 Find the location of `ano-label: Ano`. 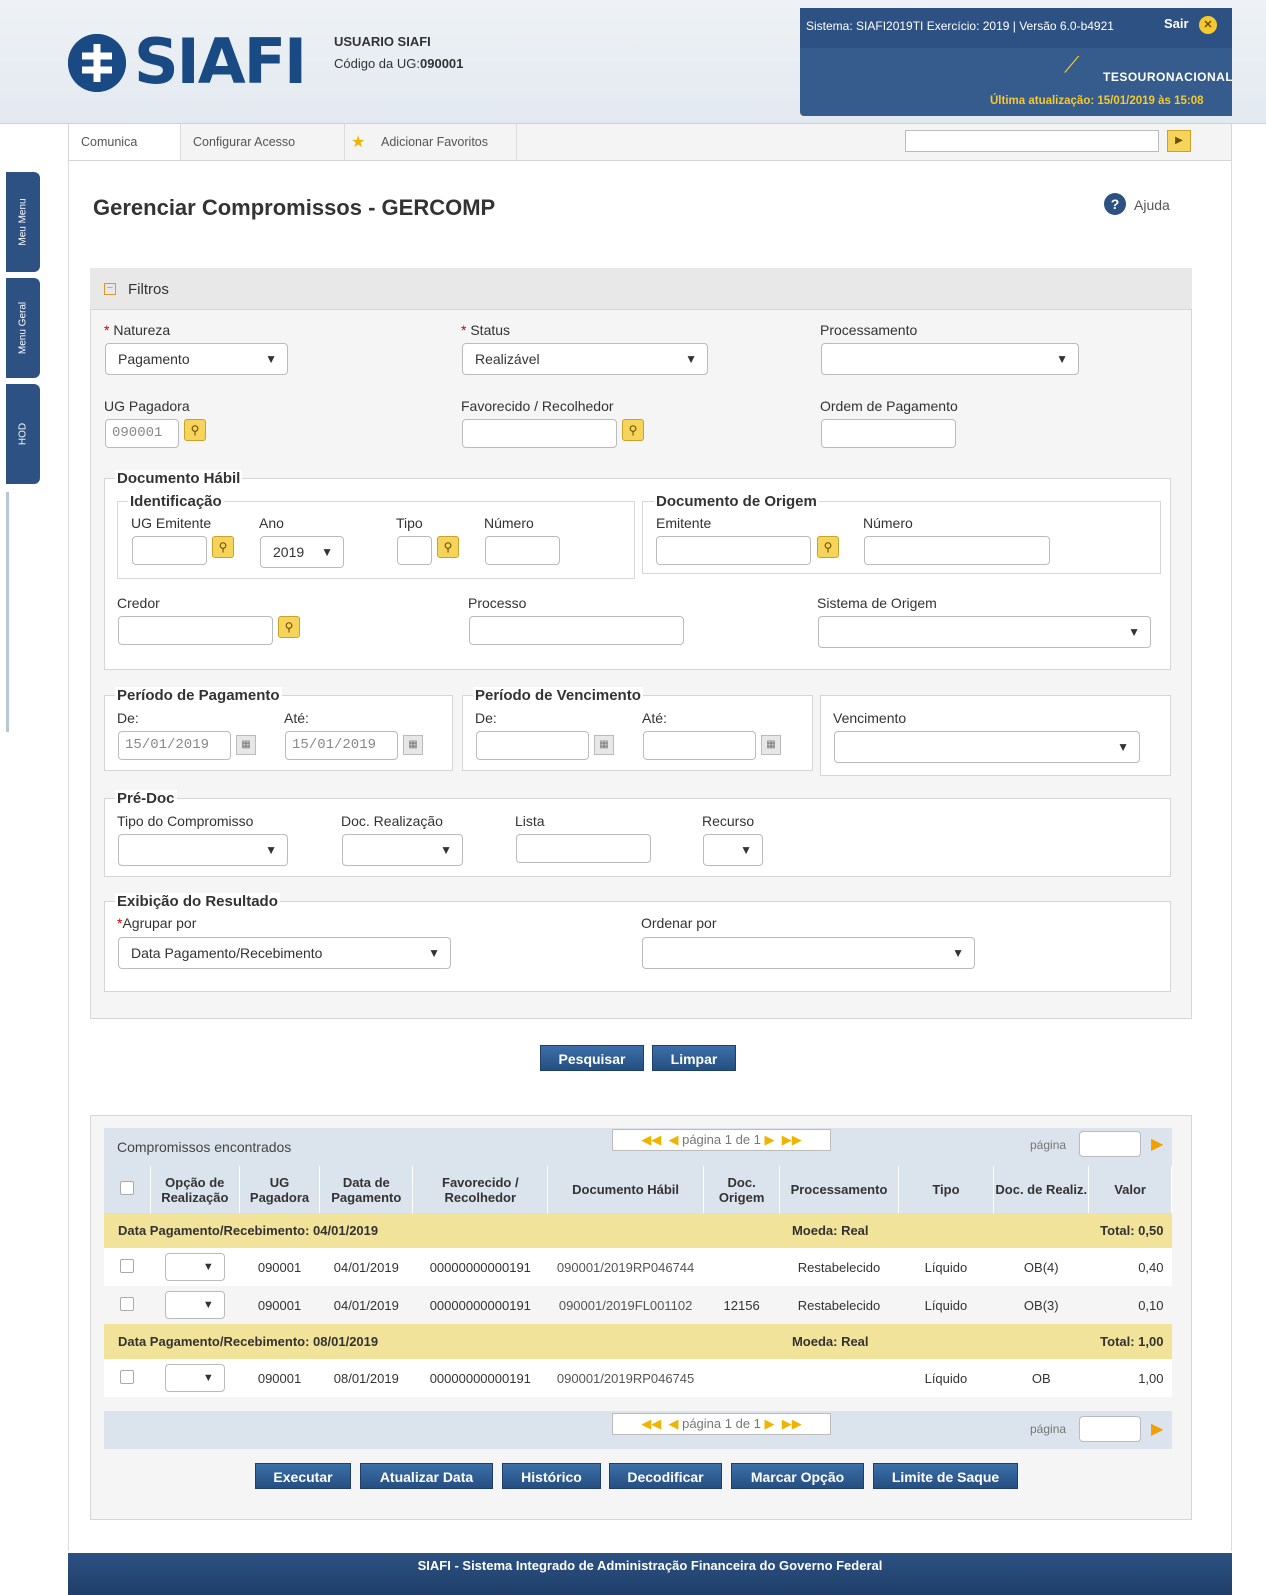

ano-label: Ano is located at coordinates (271, 523).